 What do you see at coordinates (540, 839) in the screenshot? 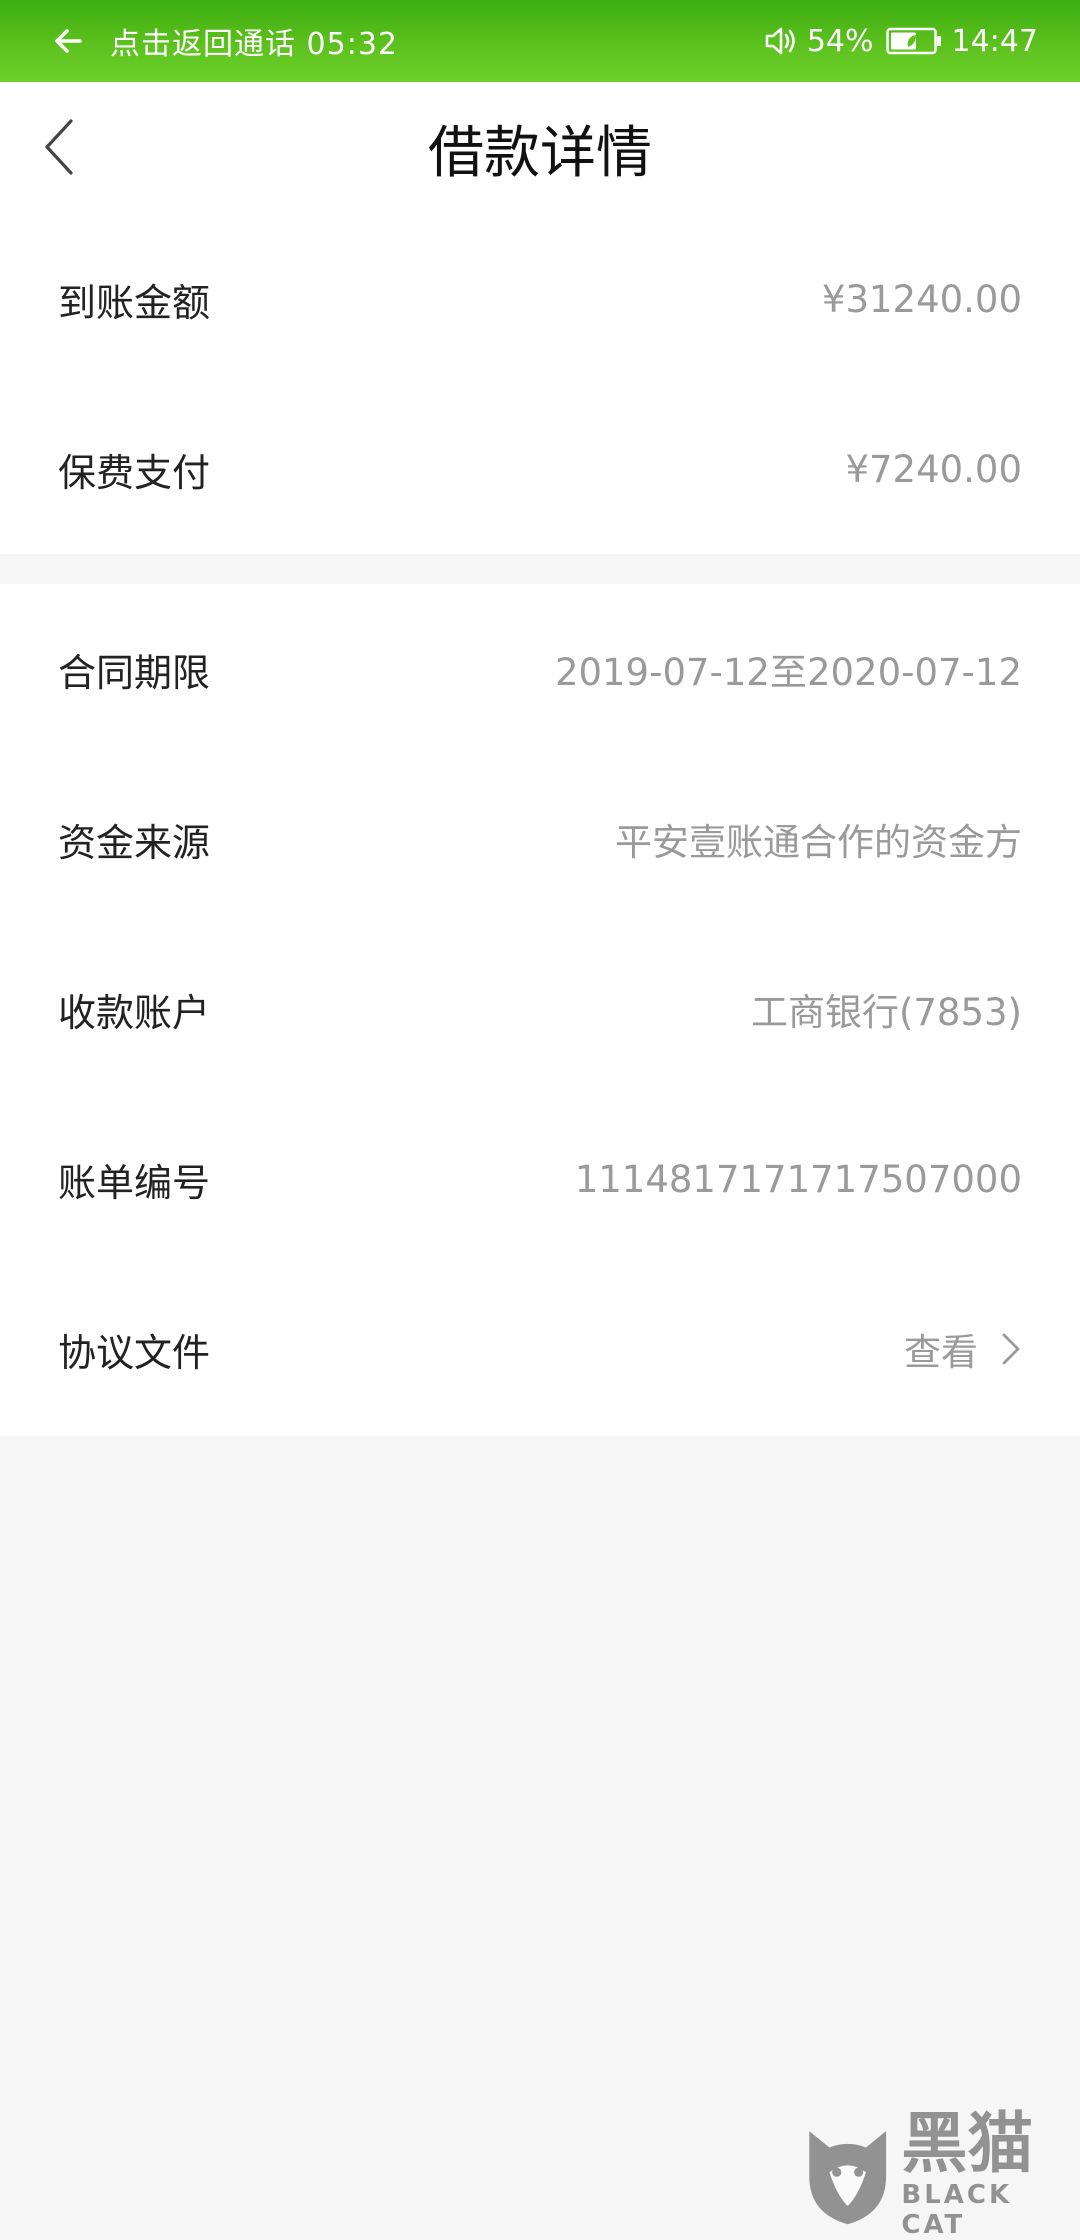
I see `row-fund-source: 资金来源 平安壹账通合作的资金方` at bounding box center [540, 839].